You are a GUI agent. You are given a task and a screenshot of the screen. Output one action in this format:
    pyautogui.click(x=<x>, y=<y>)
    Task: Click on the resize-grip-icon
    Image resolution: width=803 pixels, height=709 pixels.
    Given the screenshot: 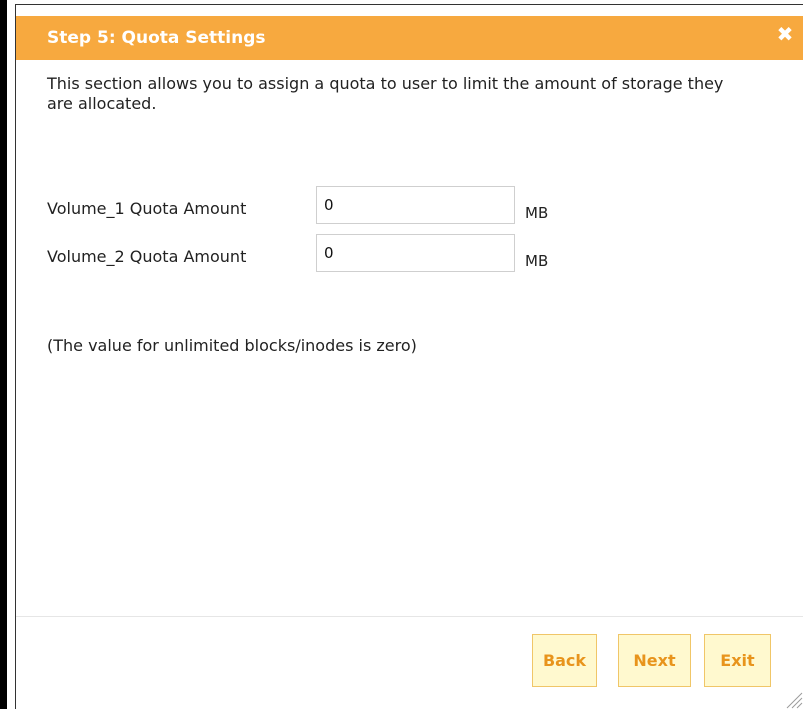 What is the action you would take?
    pyautogui.click(x=793, y=699)
    